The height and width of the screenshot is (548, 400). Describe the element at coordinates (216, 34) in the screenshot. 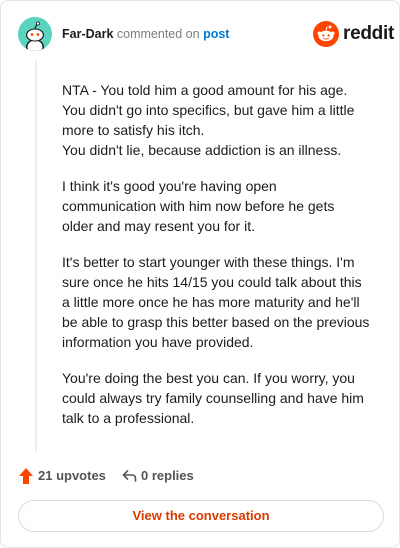

I see `post-link: post` at that location.